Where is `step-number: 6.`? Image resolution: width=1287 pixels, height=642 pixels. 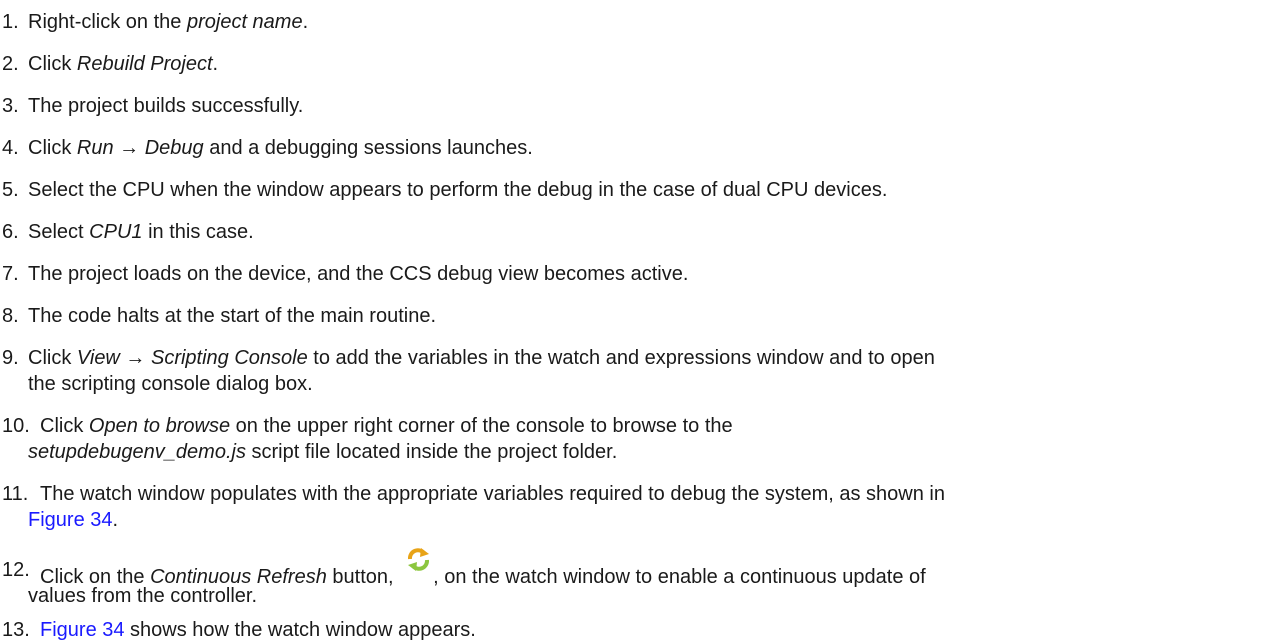
step-number: 6. is located at coordinates (10, 232).